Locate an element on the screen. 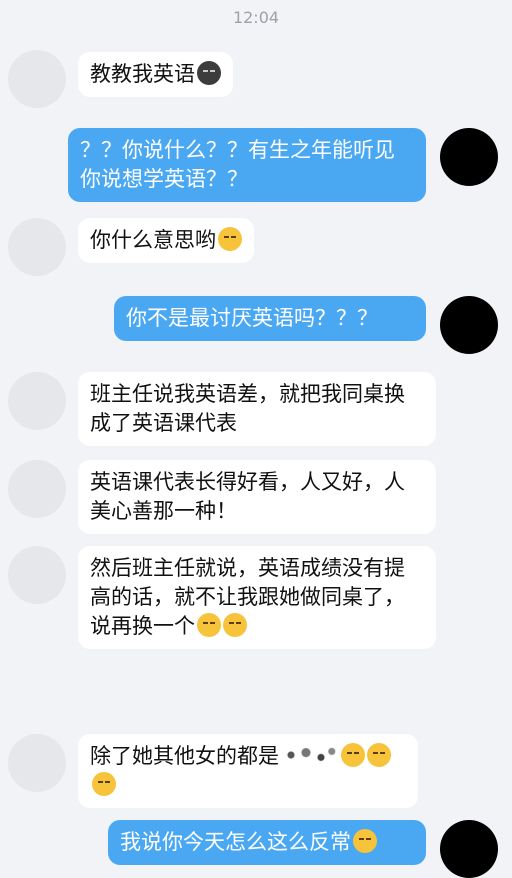  message-text: 我说你今天怎么这么反常 is located at coordinates (235, 842).